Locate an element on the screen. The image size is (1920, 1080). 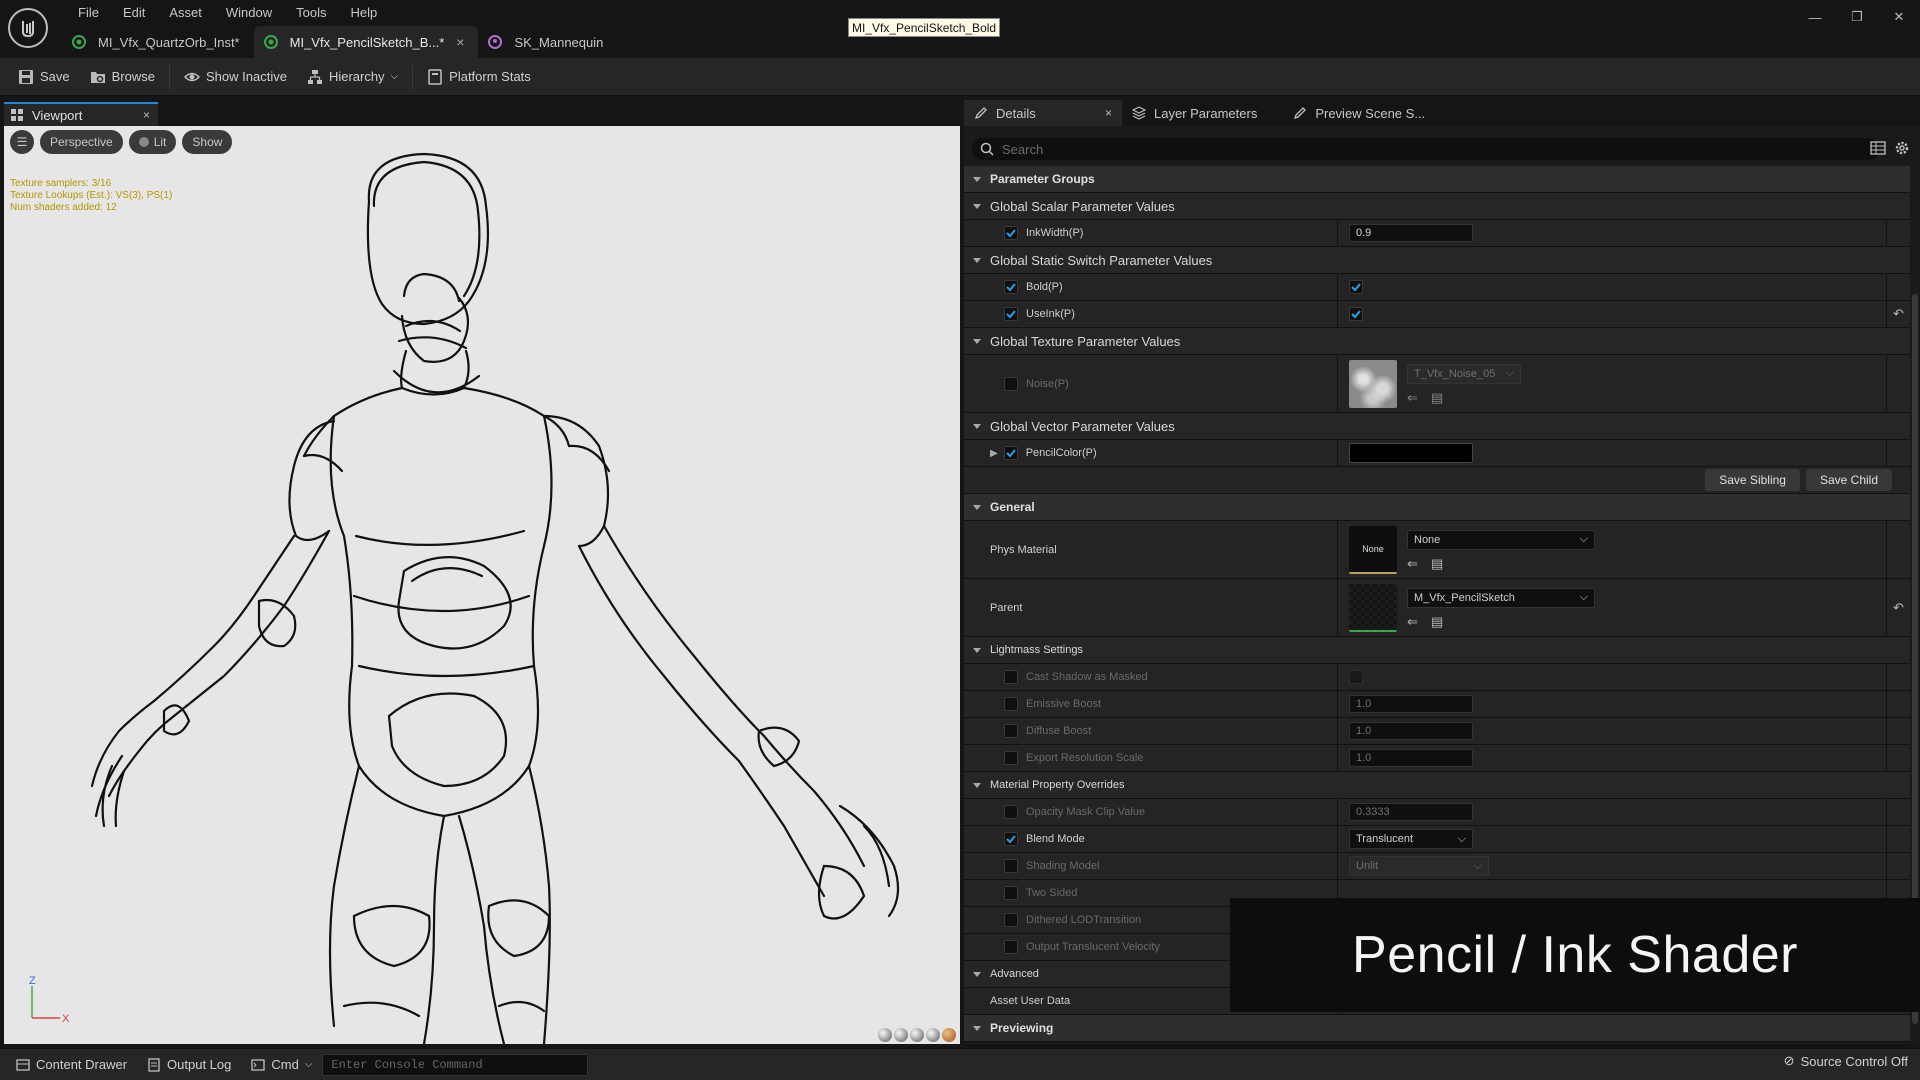
menu-edit: Edit is located at coordinates (134, 13).